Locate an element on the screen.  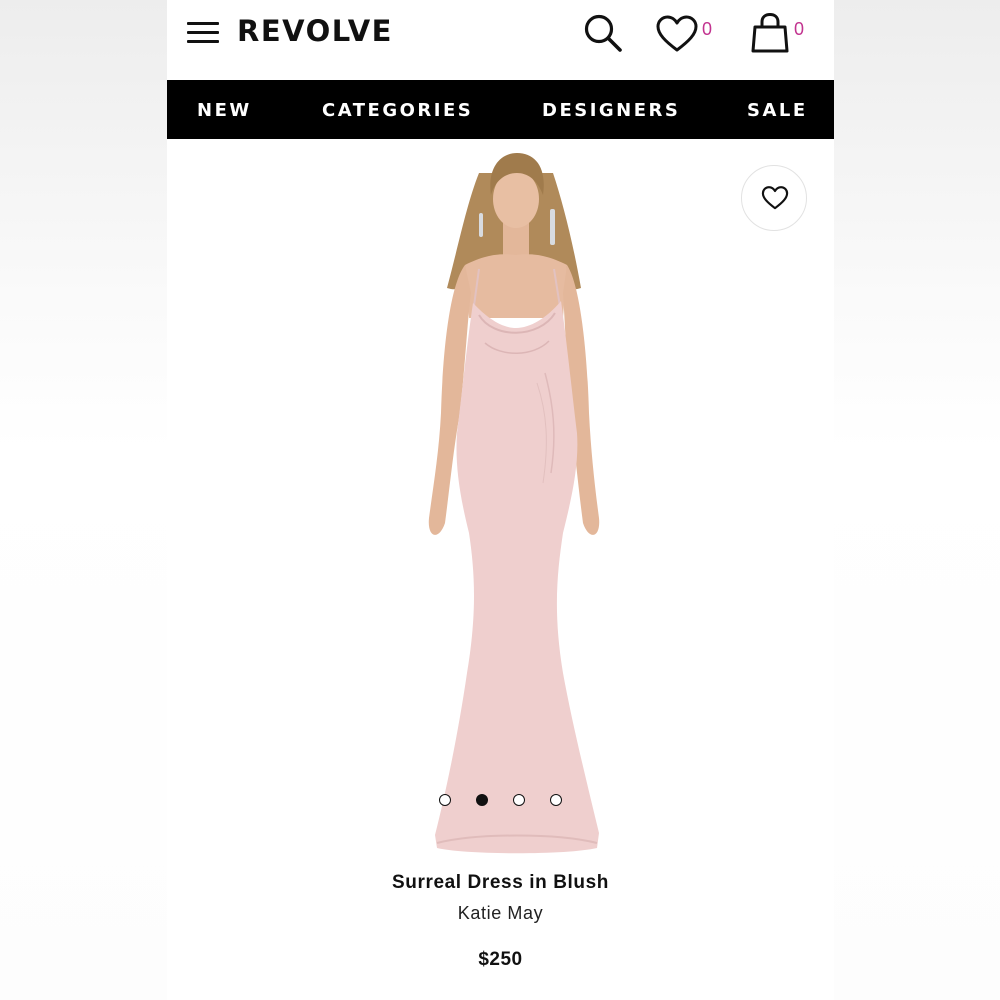
wishlist-heart-icon is located at coordinates (677, 34).